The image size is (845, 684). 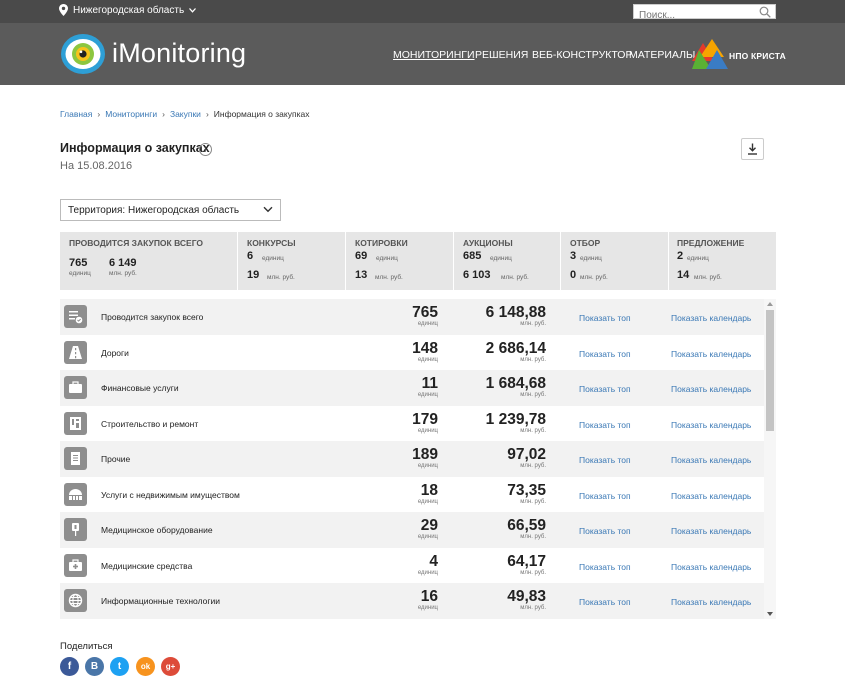 I want to click on odnoklassniki-icon: ok, so click(x=145, y=666).